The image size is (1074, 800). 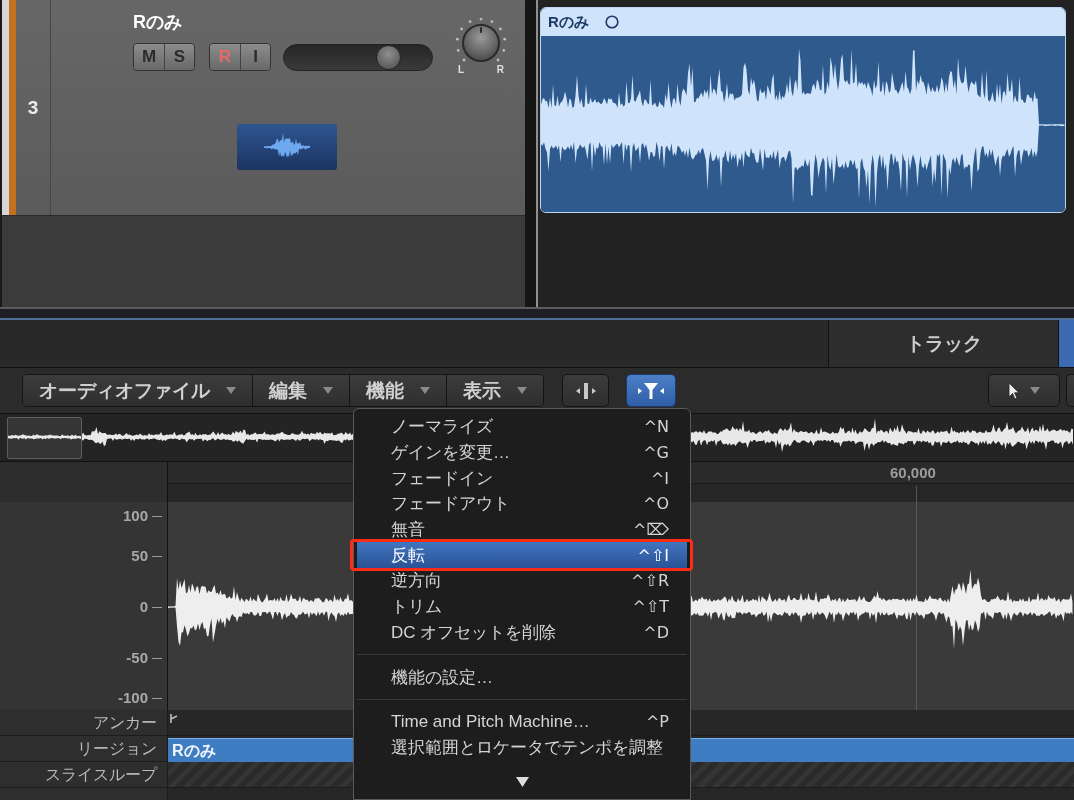 What do you see at coordinates (522, 632) in the screenshot?
I see `menu-item: DC オフセットを削除 ^D` at bounding box center [522, 632].